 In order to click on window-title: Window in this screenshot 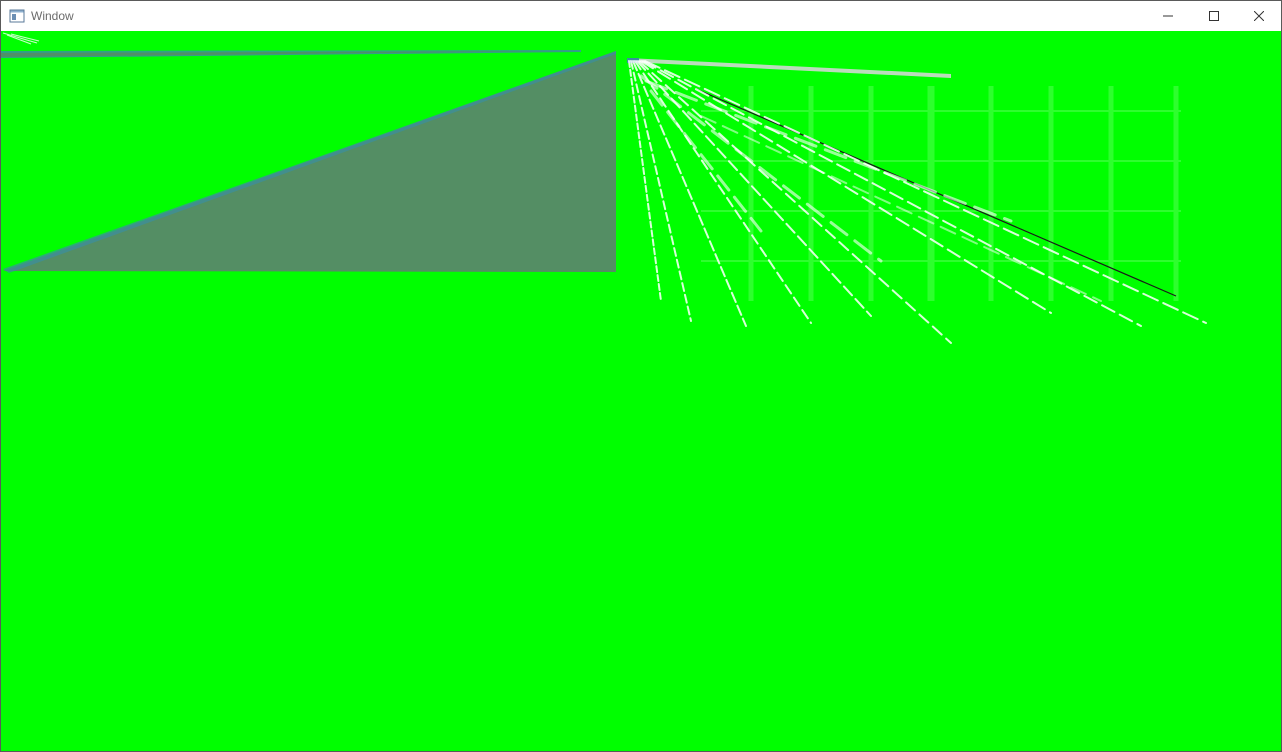, I will do `click(52, 16)`.